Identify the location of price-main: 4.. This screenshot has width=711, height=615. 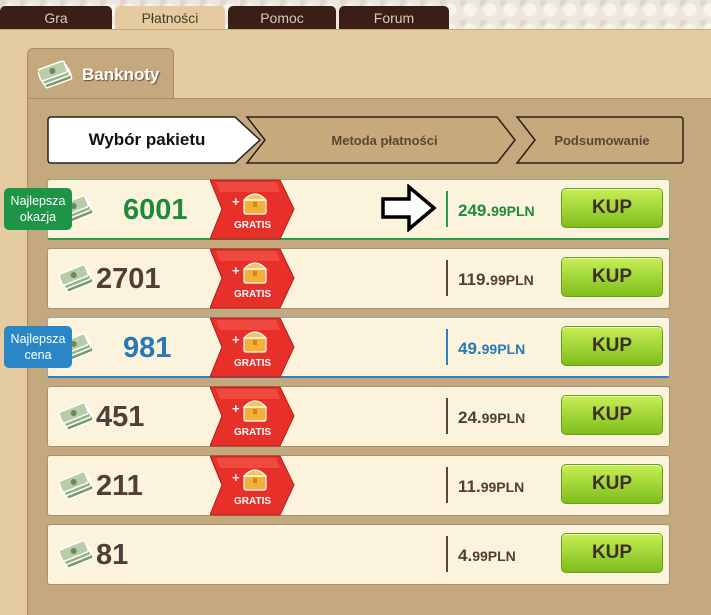
(465, 555).